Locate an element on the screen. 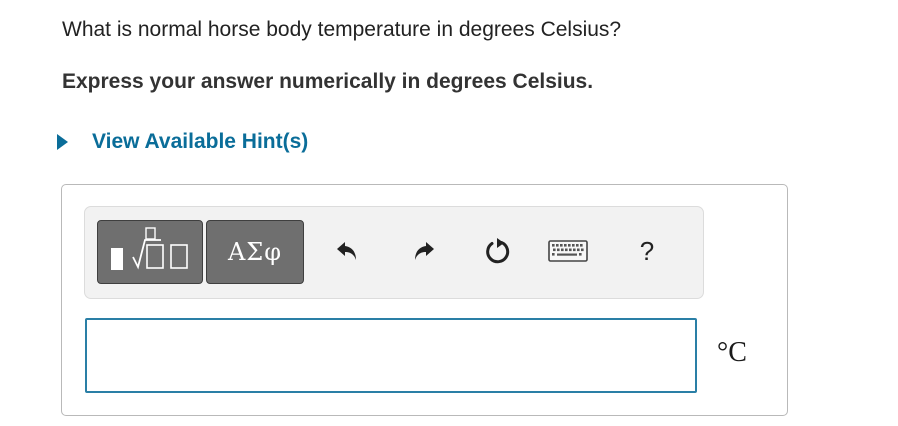 This screenshot has width=898, height=426. view-hints-link: View Available Hint(s) is located at coordinates (182, 142).